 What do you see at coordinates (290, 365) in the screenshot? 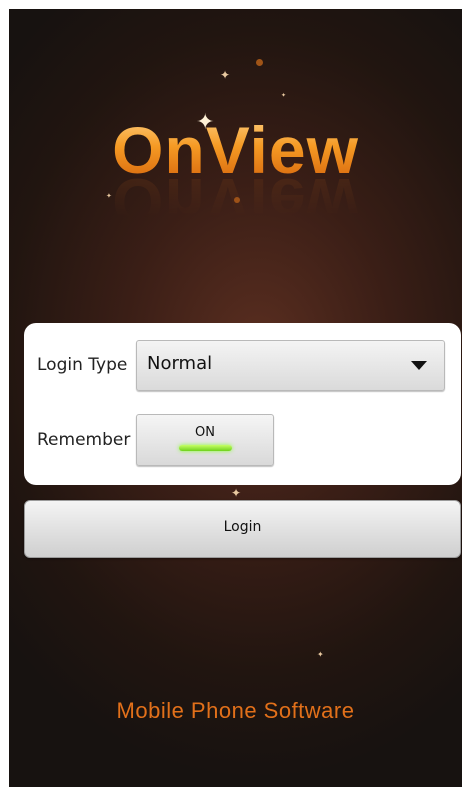
I see `login-type-dropdown: Normal` at bounding box center [290, 365].